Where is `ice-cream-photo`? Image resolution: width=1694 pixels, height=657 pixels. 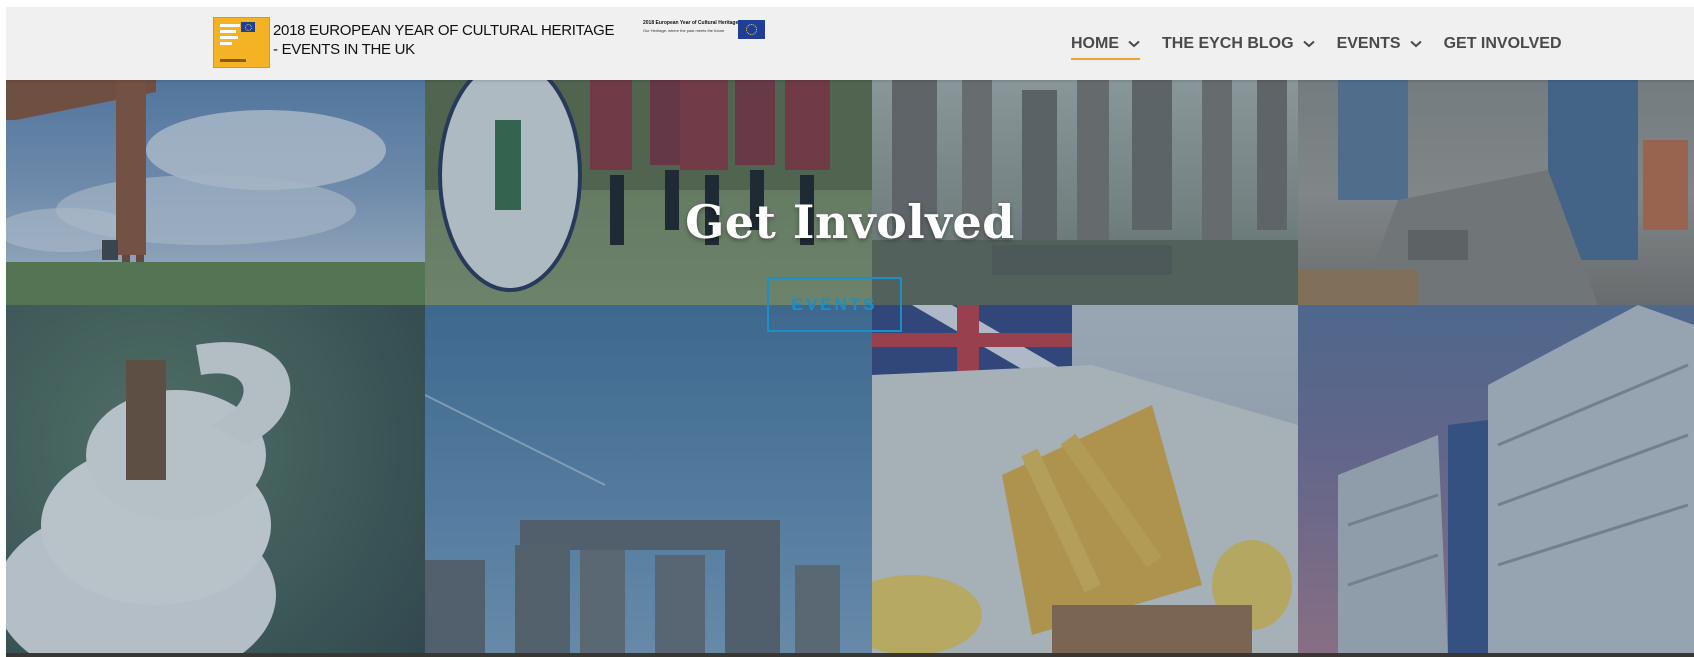 ice-cream-photo is located at coordinates (215, 481).